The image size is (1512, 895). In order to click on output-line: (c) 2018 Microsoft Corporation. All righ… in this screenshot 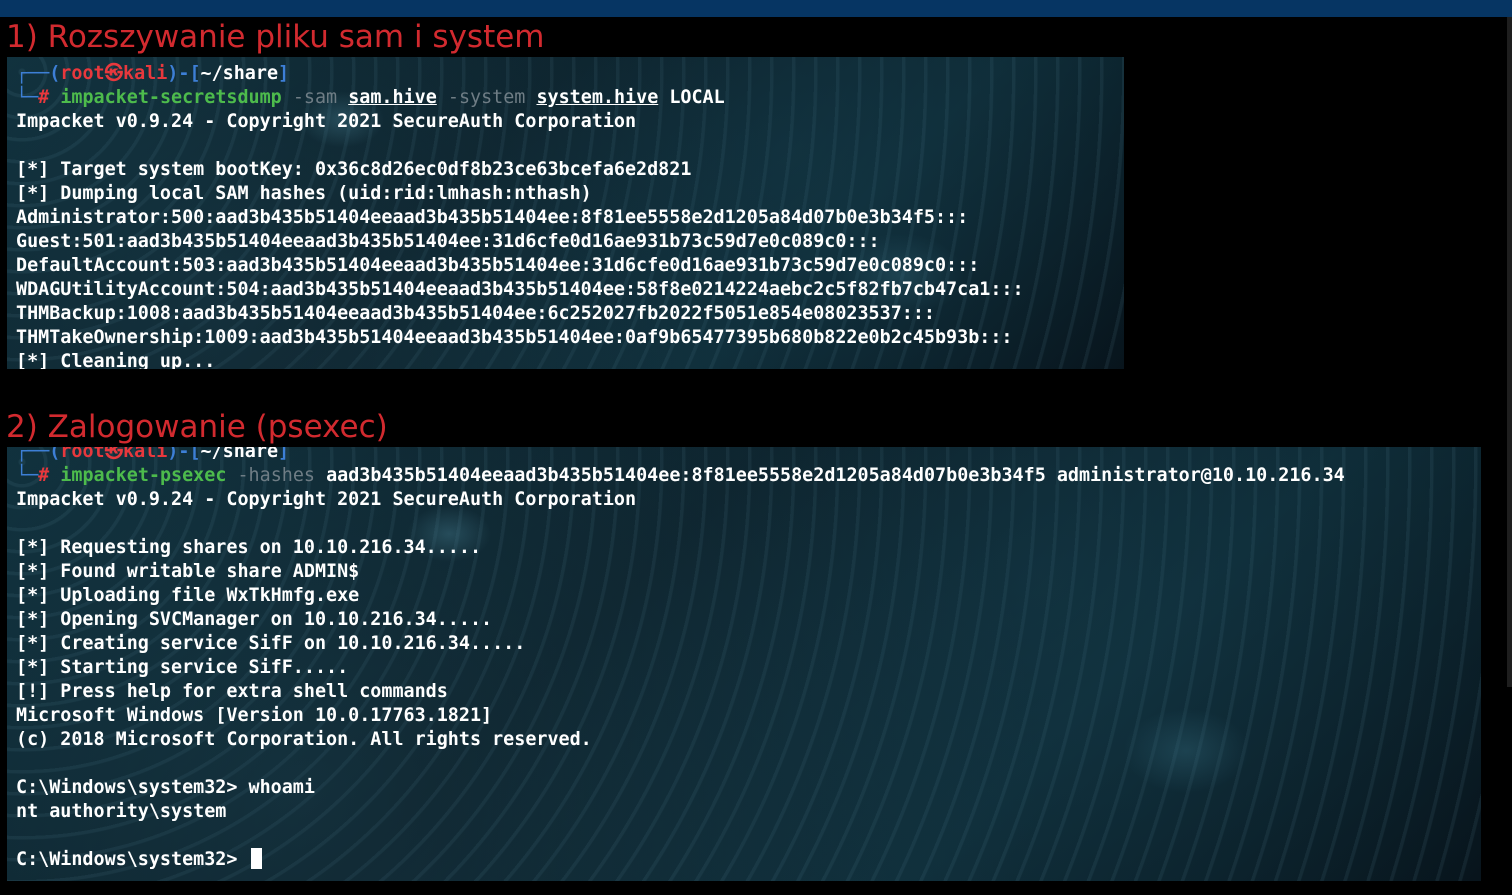, I will do `click(304, 739)`.